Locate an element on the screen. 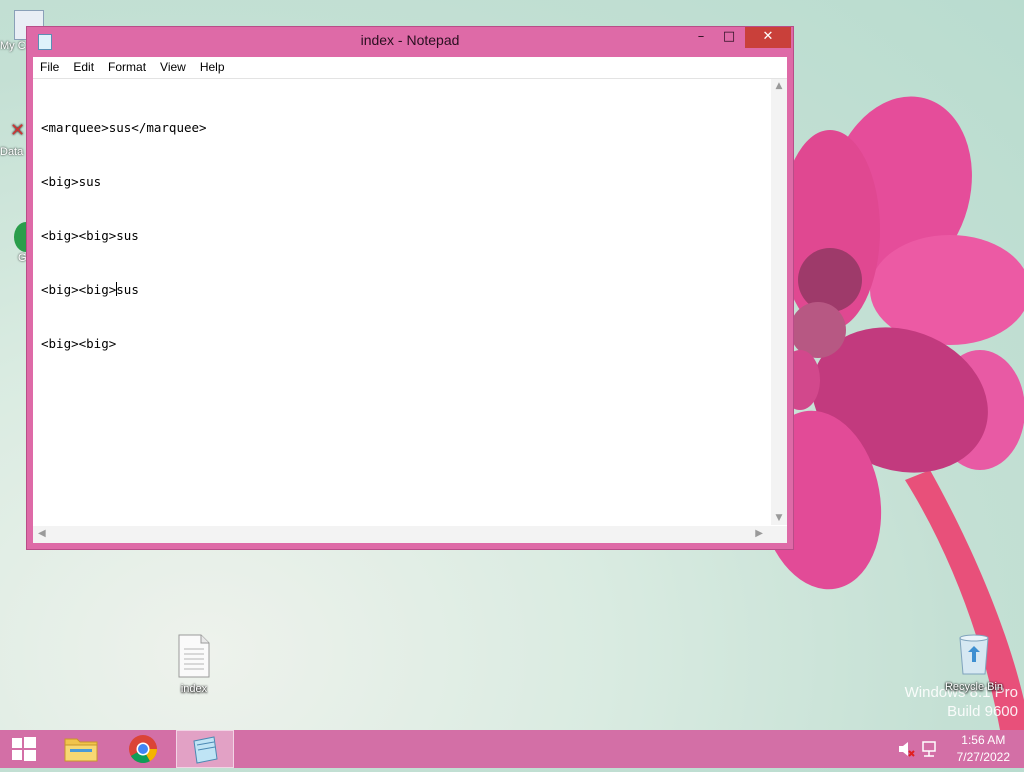  notepad-icon is located at coordinates (205, 750).